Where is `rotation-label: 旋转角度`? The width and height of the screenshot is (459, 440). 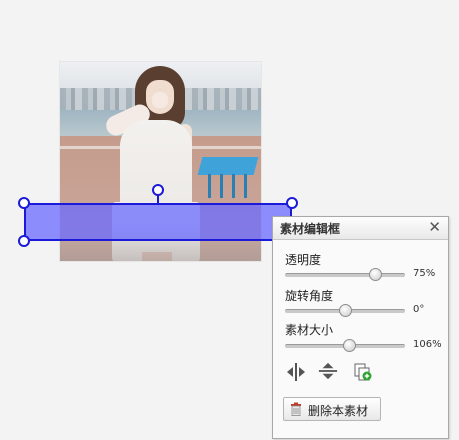 rotation-label: 旋转角度 is located at coordinates (309, 296).